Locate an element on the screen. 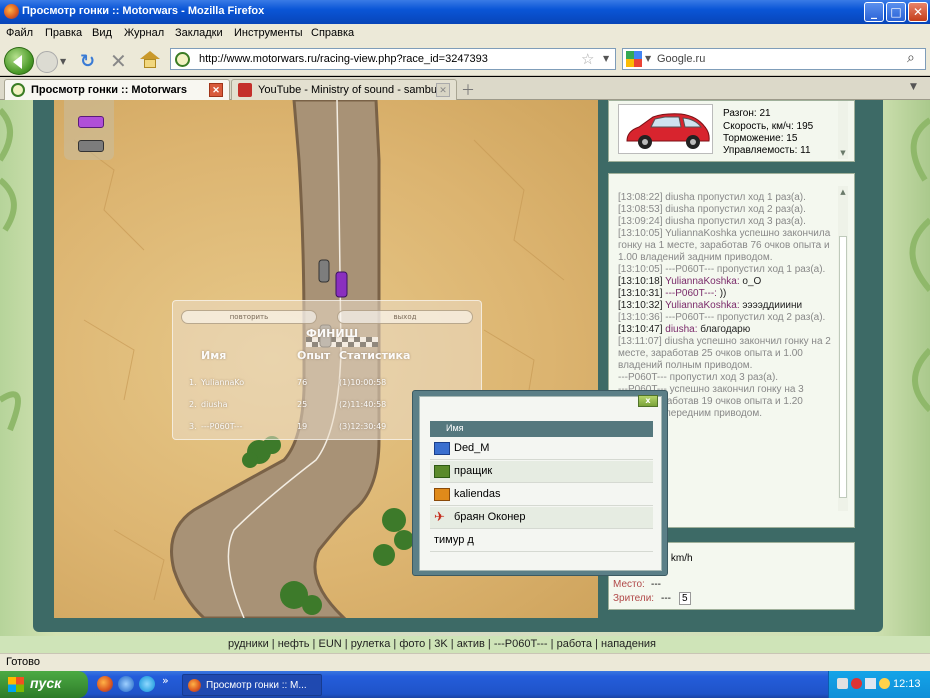 Image resolution: width=930 pixels, height=698 pixels. spectator-name: kaliendas is located at coordinates (477, 494).